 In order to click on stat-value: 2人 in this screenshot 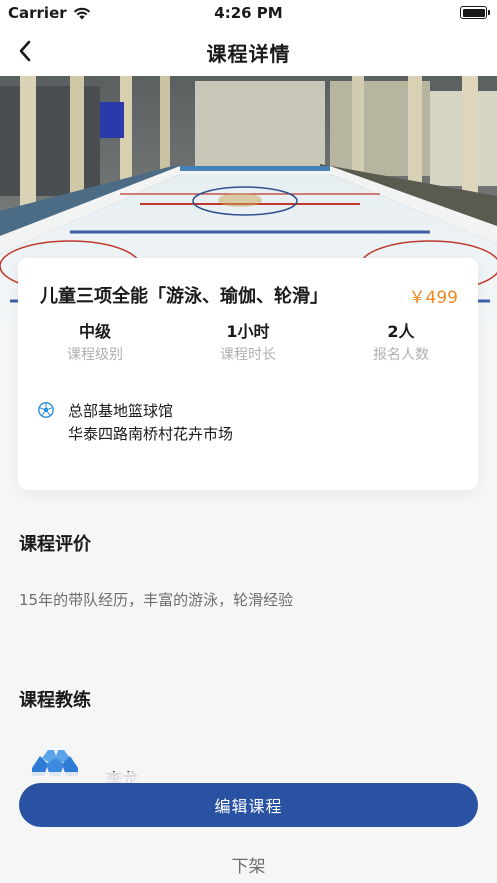, I will do `click(401, 331)`.